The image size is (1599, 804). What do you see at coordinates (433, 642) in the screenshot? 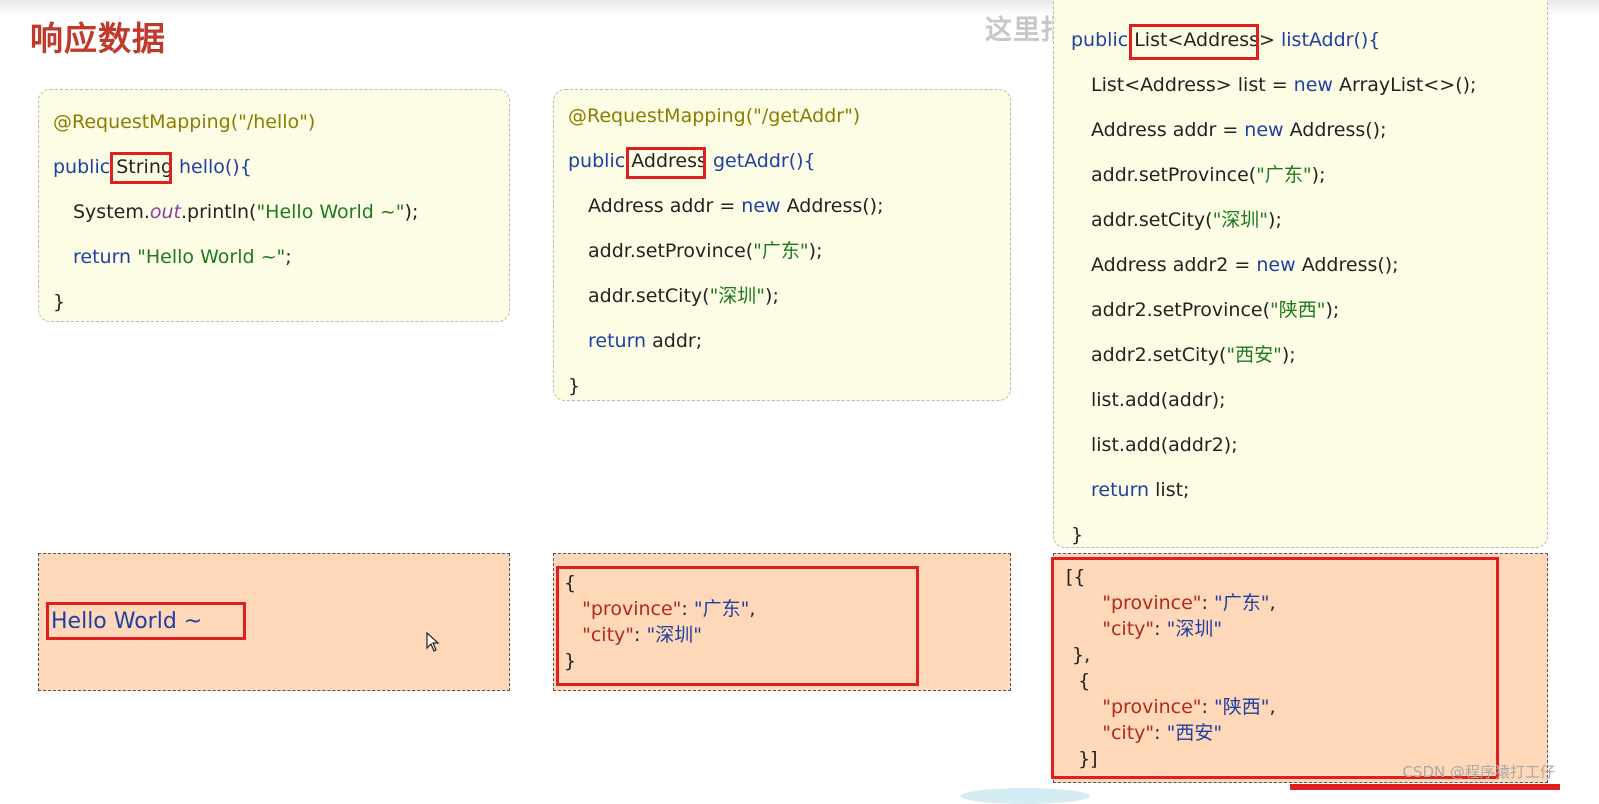
I see `mouse-cursor-icon` at bounding box center [433, 642].